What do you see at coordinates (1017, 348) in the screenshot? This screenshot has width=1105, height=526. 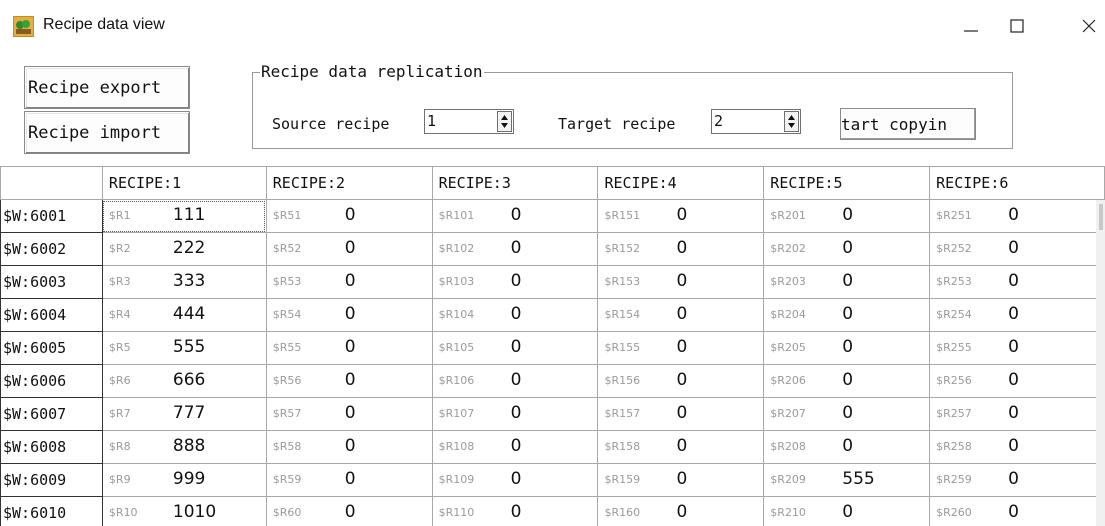 I see `table-cell: $R255 0` at bounding box center [1017, 348].